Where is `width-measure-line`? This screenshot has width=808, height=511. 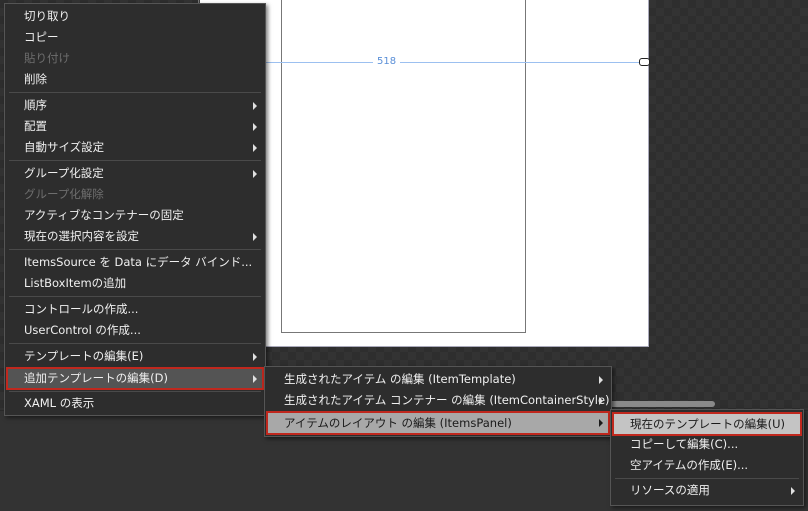
width-measure-line is located at coordinates (422, 62).